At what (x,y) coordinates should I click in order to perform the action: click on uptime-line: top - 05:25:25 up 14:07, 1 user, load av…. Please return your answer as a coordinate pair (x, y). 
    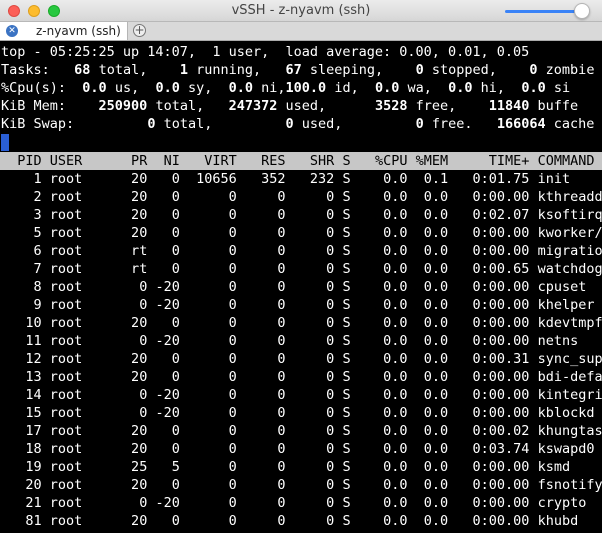
    Looking at the image, I should click on (265, 52).